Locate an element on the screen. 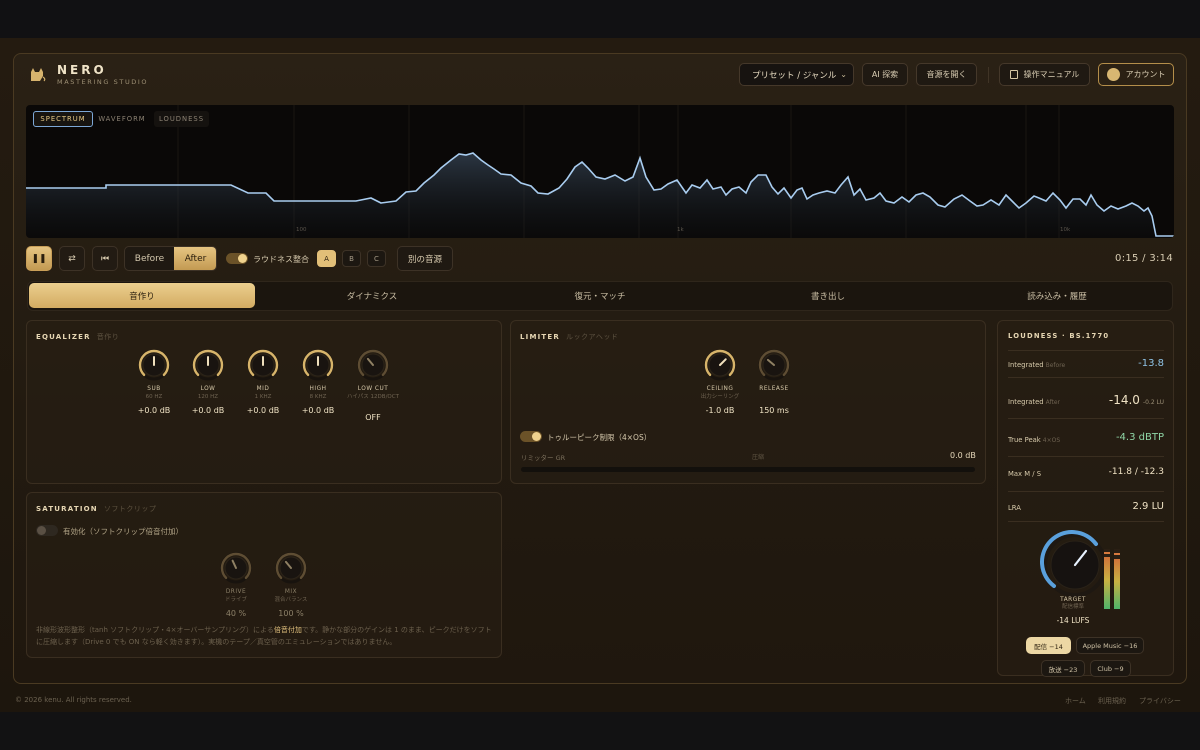 The height and width of the screenshot is (750, 1200). target-chip-apple-music: Apple Music −16 is located at coordinates (1110, 645).